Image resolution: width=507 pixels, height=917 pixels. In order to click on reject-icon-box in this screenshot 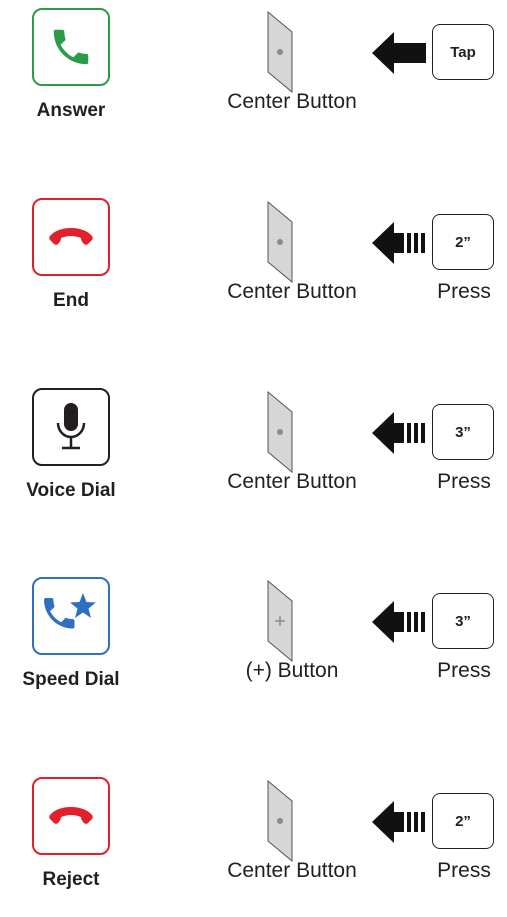, I will do `click(71, 816)`.